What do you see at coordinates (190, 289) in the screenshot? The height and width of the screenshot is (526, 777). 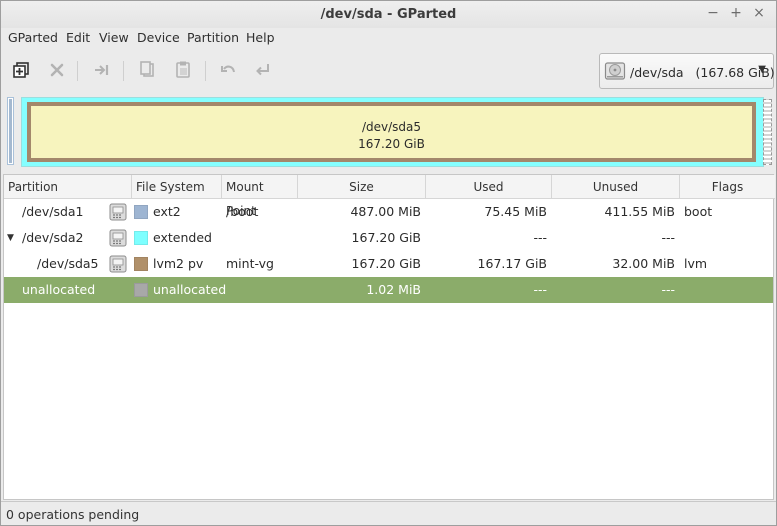 I see `cell-filesystem: unallocated` at bounding box center [190, 289].